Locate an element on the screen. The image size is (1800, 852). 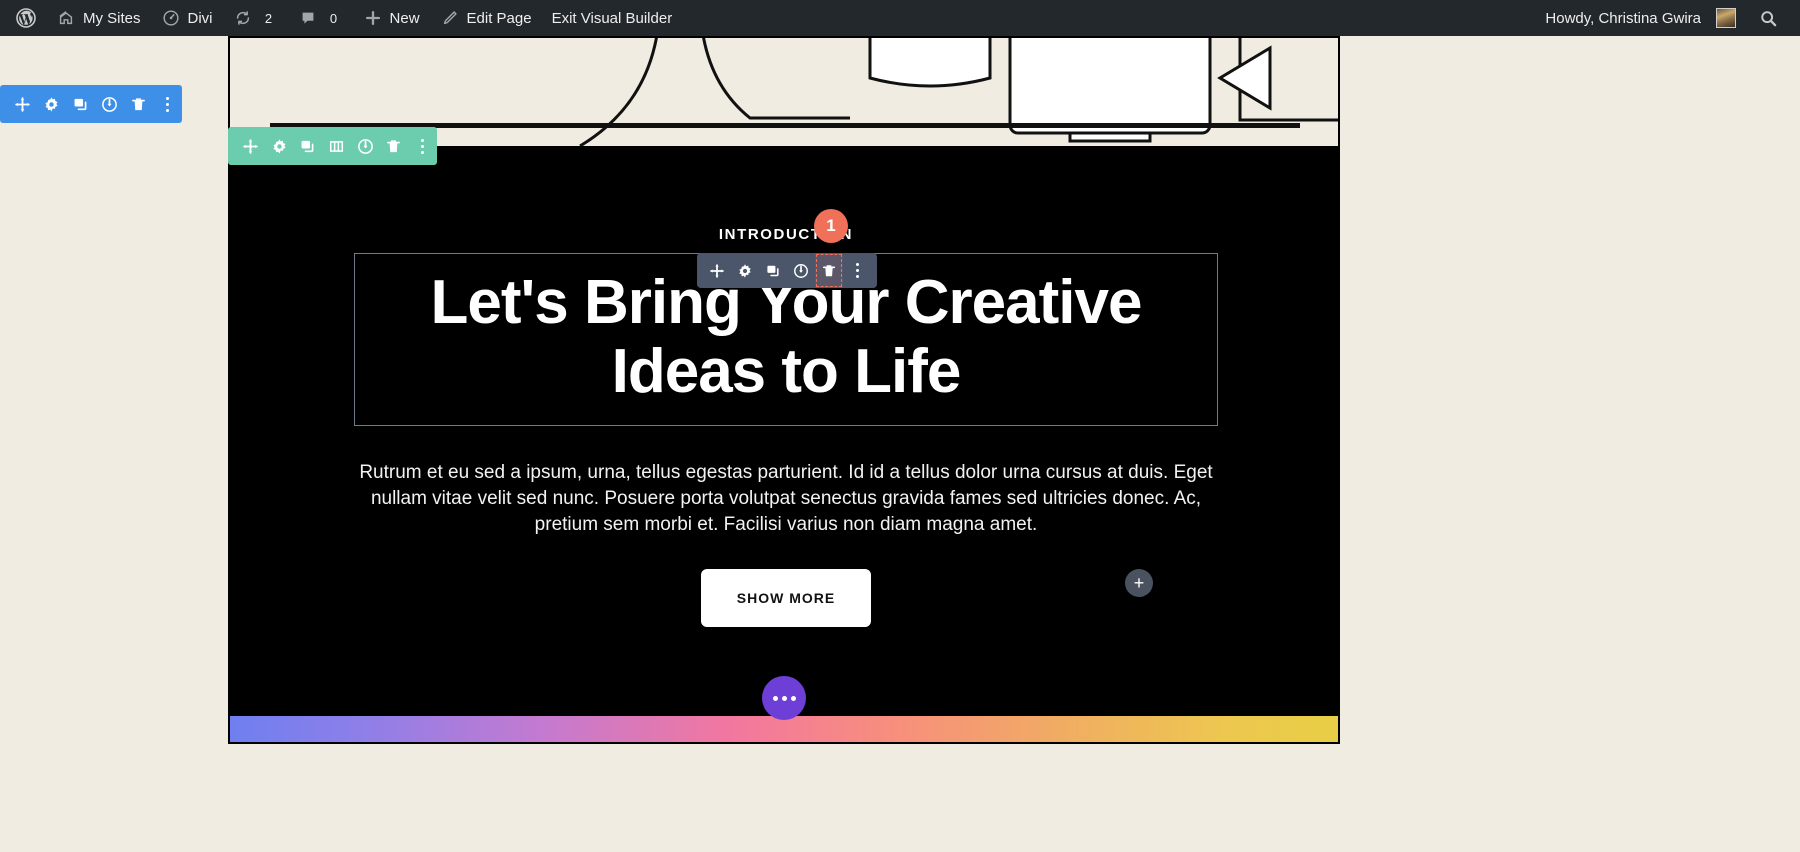
show-more-button: SHOW MORE is located at coordinates (786, 598).